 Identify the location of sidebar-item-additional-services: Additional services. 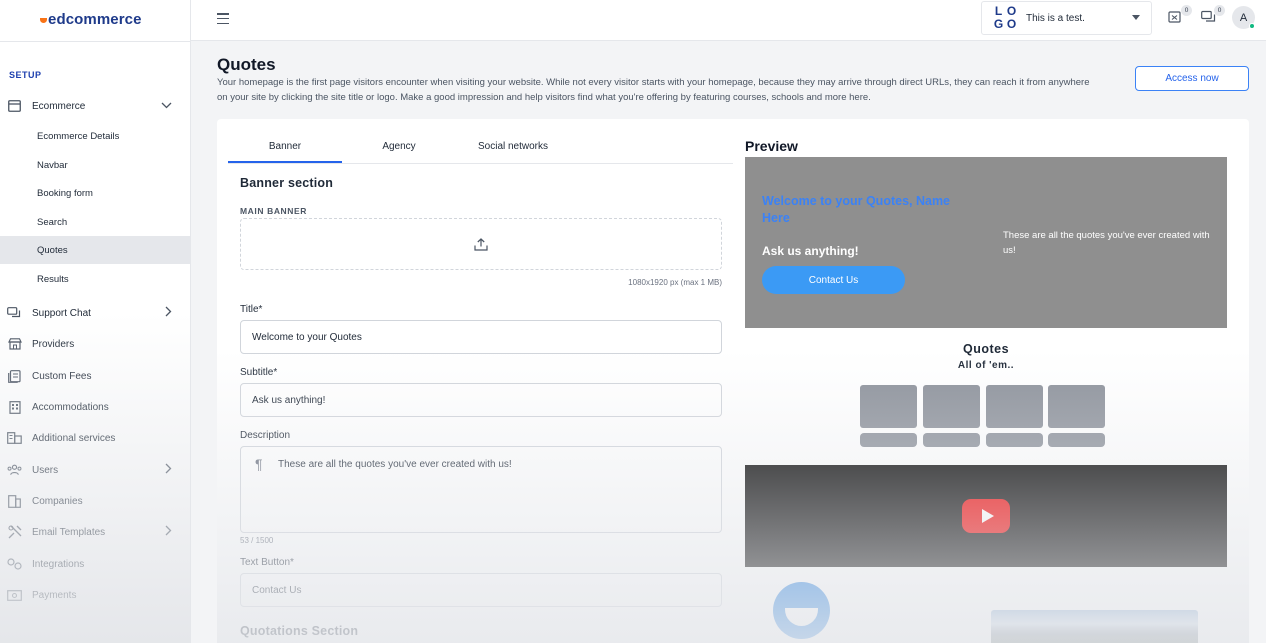
(95, 438).